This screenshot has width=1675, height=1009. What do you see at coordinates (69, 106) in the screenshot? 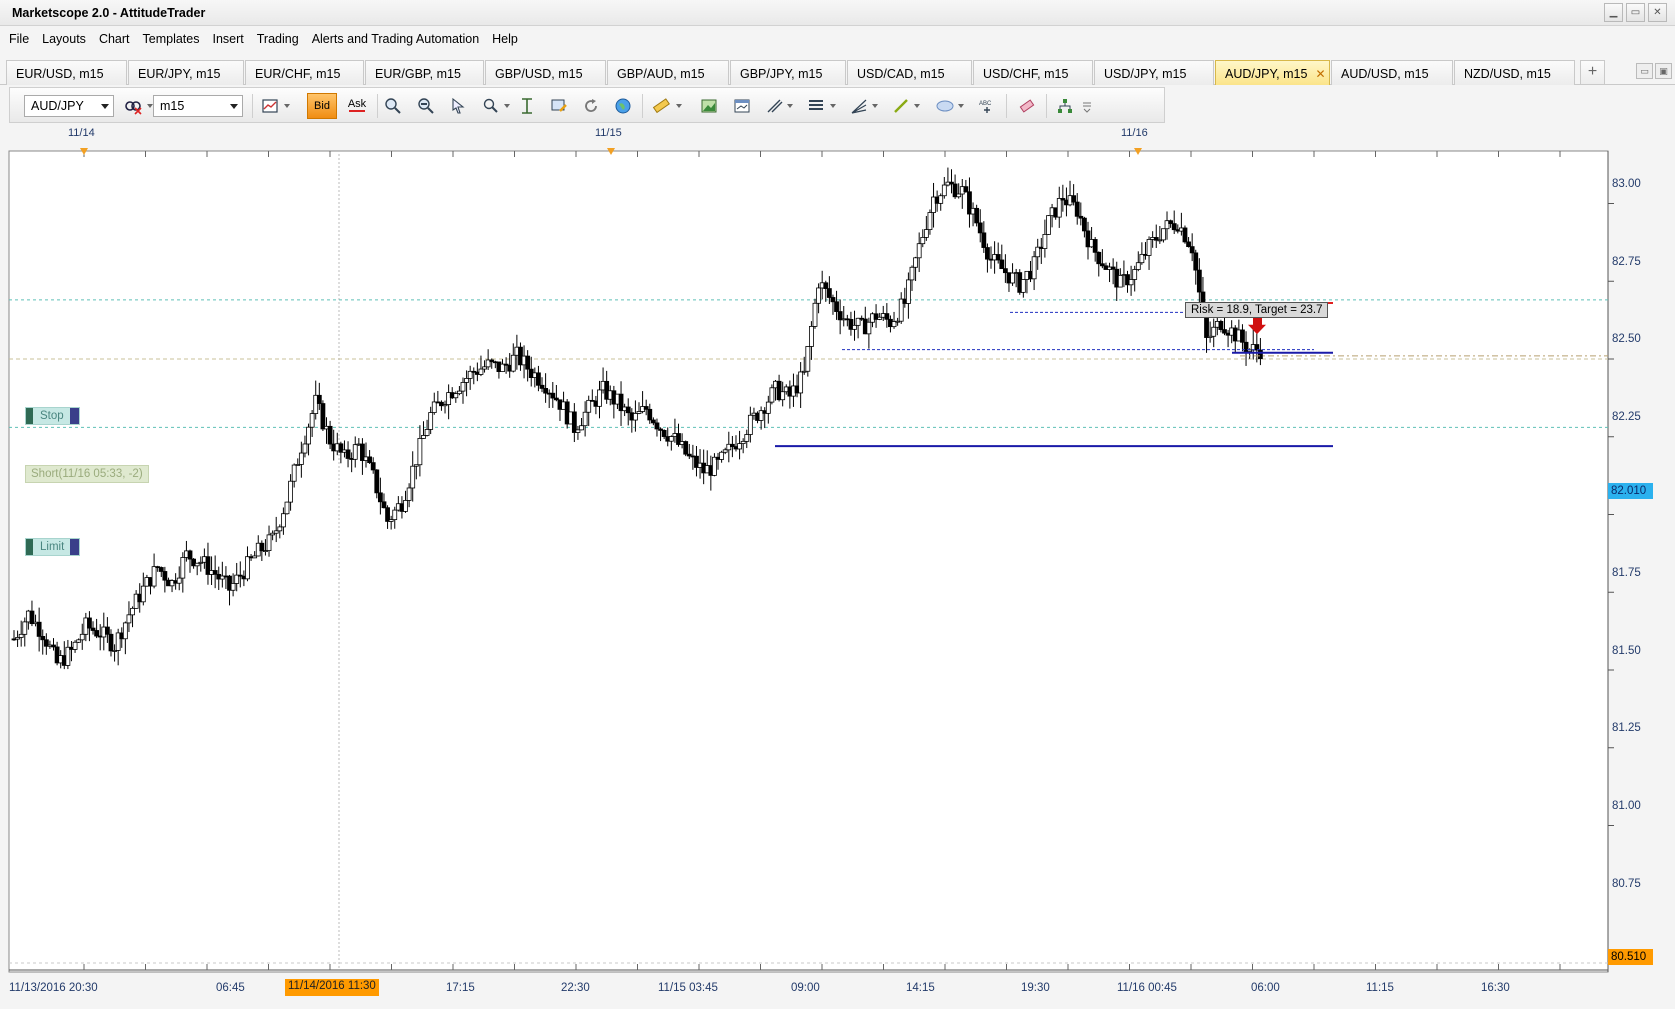
I see `instrument-select: AUD/JPY` at bounding box center [69, 106].